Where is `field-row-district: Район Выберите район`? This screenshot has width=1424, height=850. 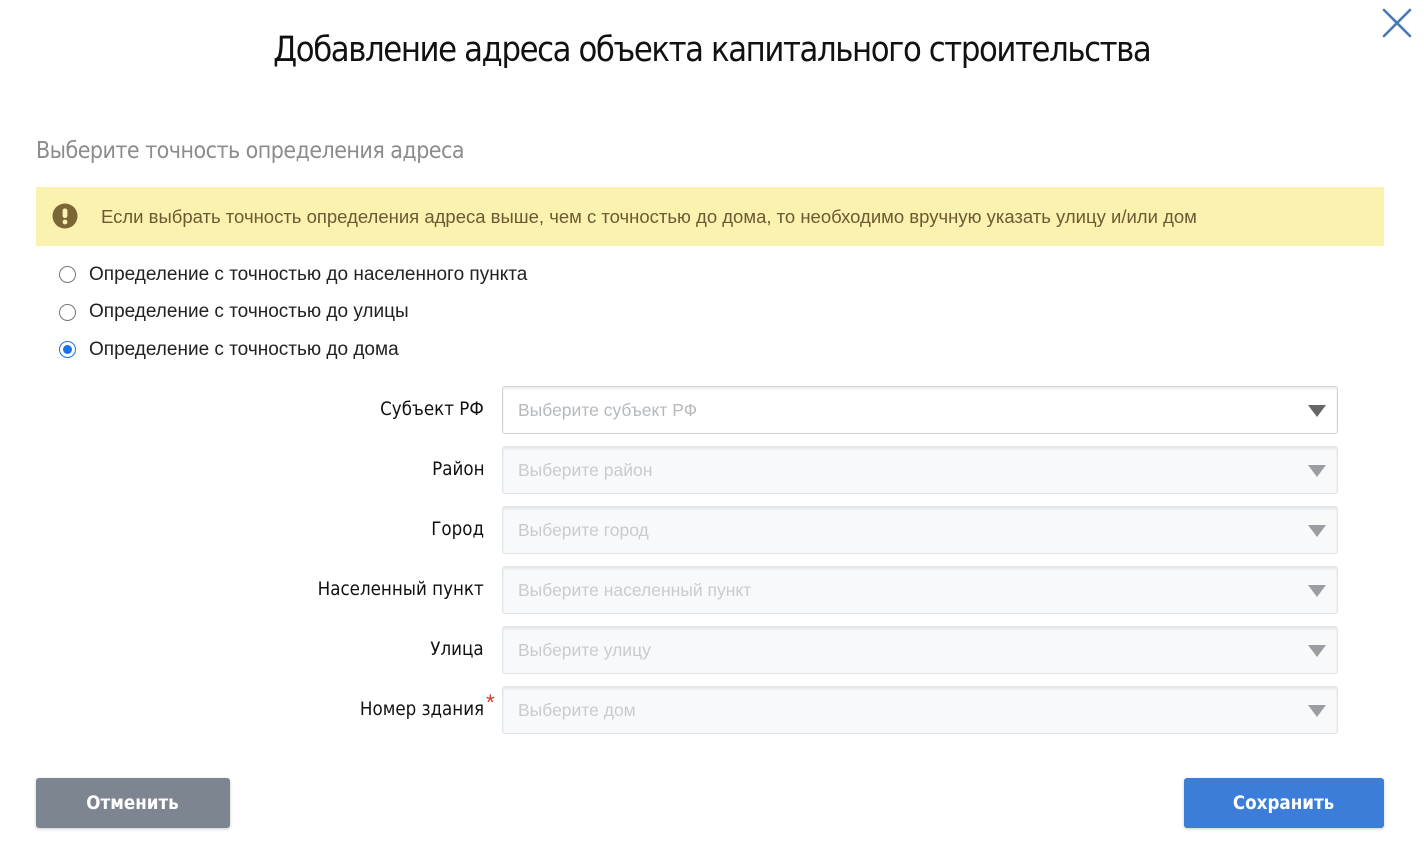 field-row-district: Район Выберите район is located at coordinates (712, 470).